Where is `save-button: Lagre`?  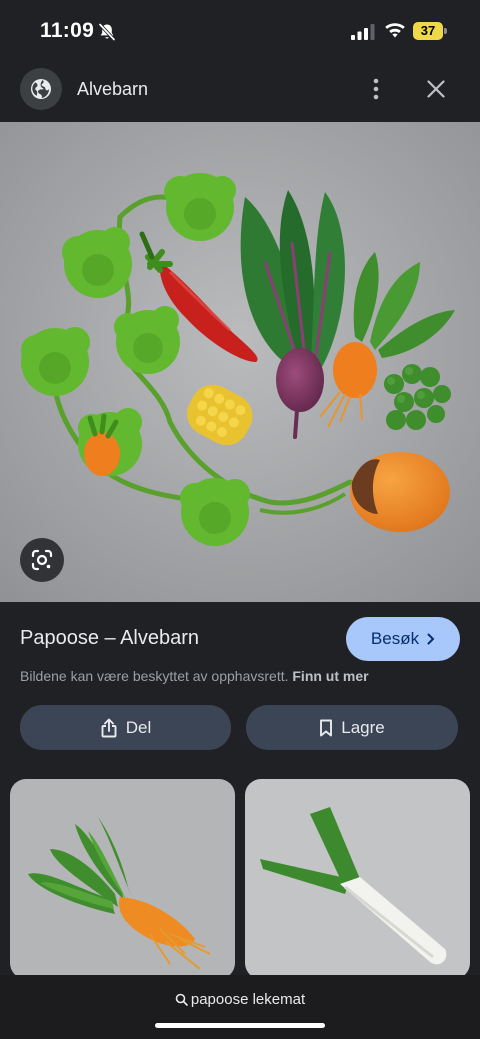
save-button: Lagre is located at coordinates (352, 727).